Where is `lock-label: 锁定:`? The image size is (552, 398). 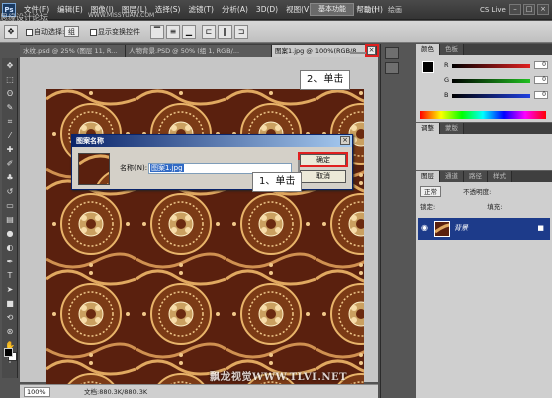 lock-label: 锁定: is located at coordinates (428, 207).